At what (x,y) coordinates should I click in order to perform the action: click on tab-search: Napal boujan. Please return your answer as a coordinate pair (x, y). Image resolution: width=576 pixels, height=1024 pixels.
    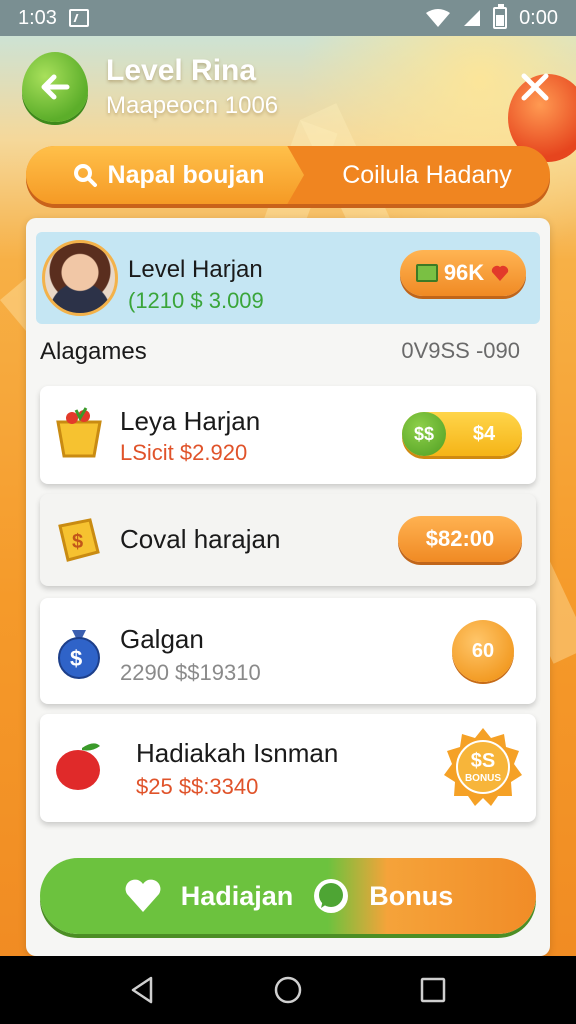
    Looking at the image, I should click on (165, 175).